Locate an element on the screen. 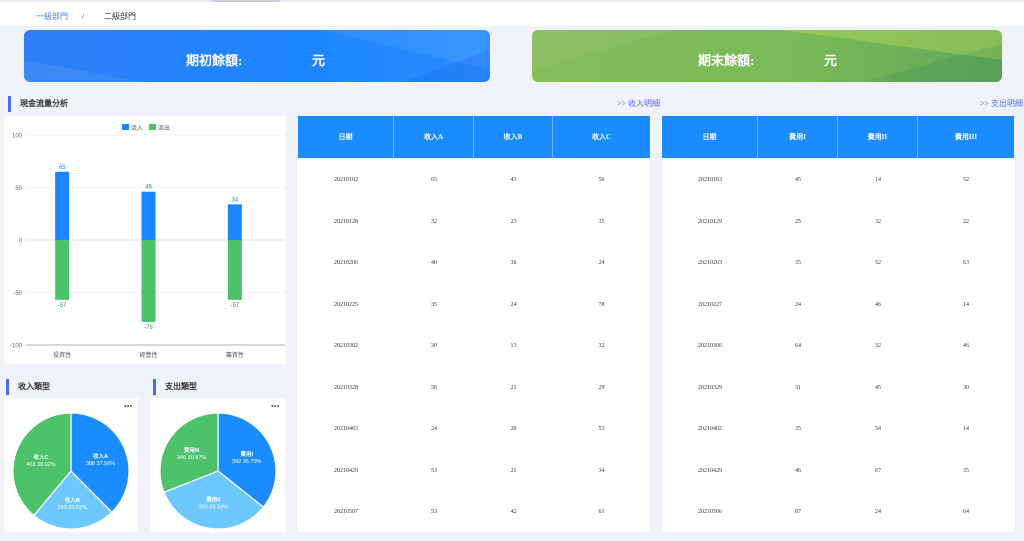  pie-slice-value: 243 23.52% is located at coordinates (72, 508).